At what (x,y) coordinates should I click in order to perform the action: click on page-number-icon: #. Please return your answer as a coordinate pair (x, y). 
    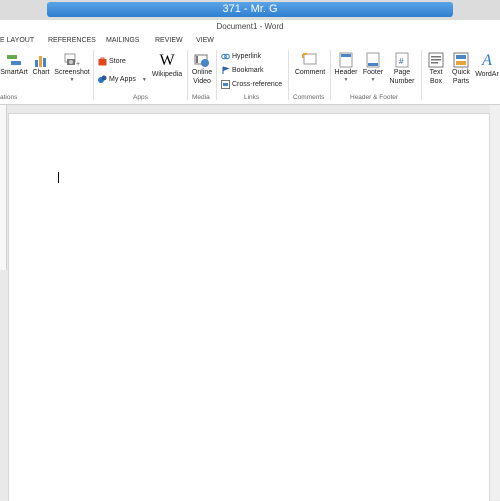
    Looking at the image, I should click on (402, 60).